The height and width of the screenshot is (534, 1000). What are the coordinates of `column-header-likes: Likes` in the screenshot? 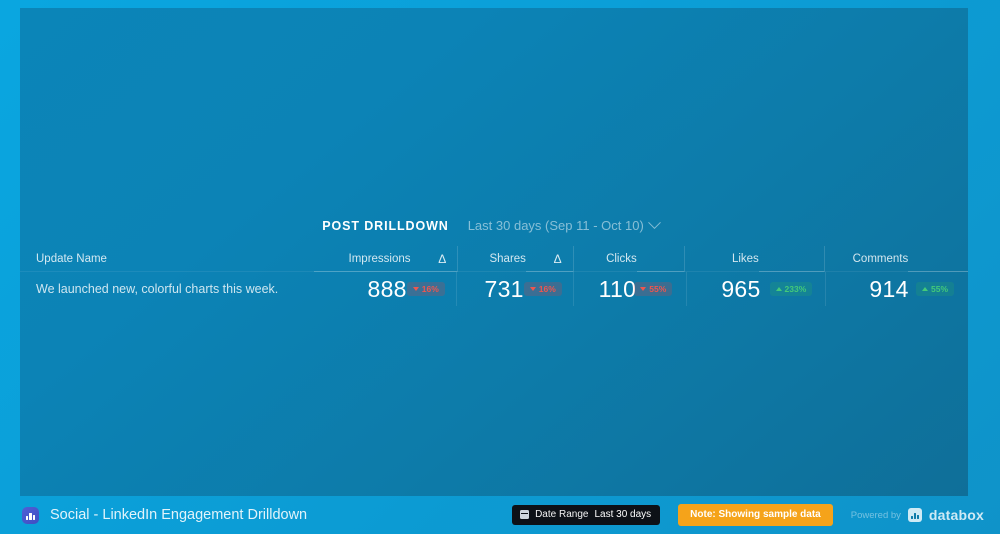 It's located at (721, 259).